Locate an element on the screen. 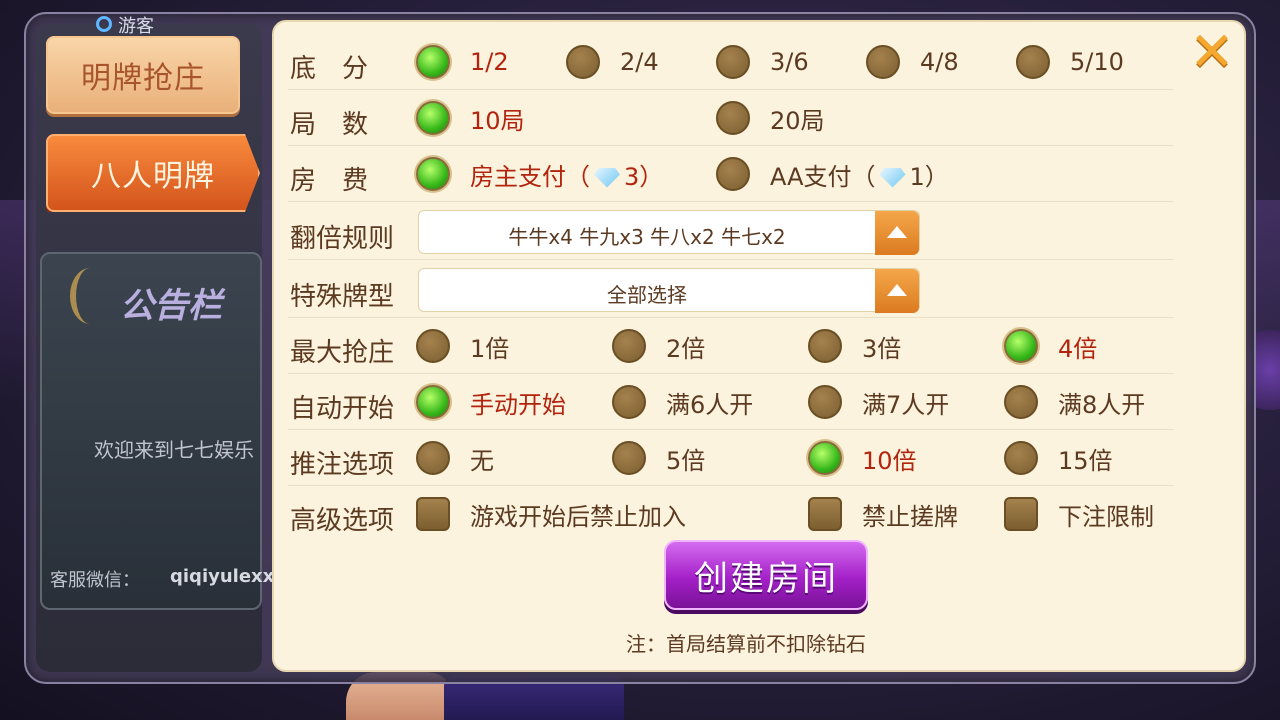 Image resolution: width=1280 pixels, height=720 pixels. max-bid-label: 最大抢庄 is located at coordinates (342, 353).